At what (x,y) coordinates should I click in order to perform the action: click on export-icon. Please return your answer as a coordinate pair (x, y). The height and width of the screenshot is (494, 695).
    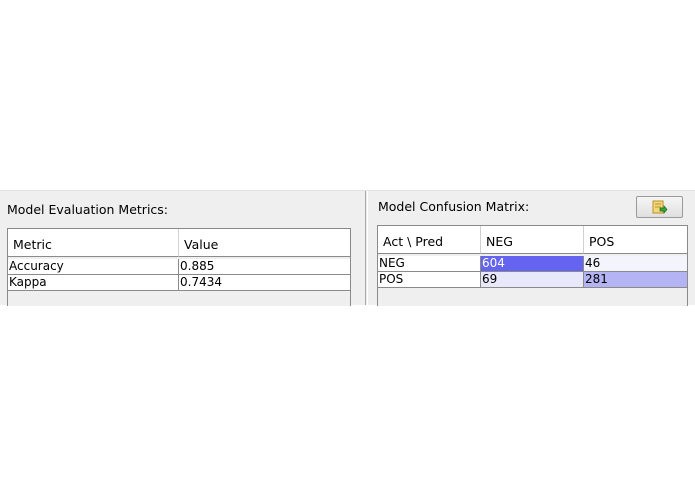
    Looking at the image, I should click on (659, 207).